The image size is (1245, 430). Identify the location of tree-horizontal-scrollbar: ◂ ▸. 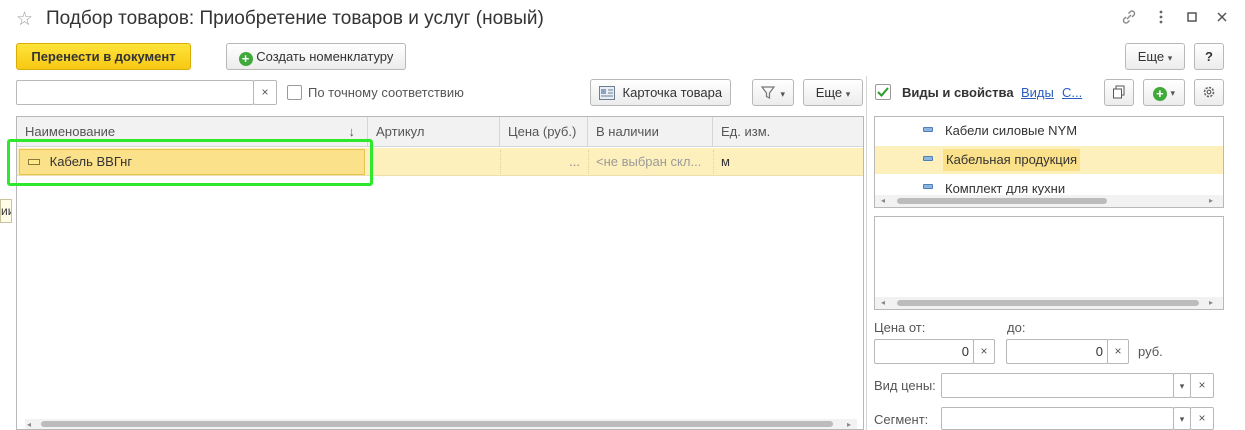
(1049, 201).